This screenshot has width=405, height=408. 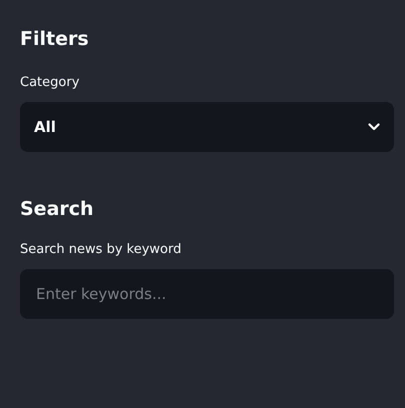 I want to click on section-heading: Search, so click(x=57, y=209).